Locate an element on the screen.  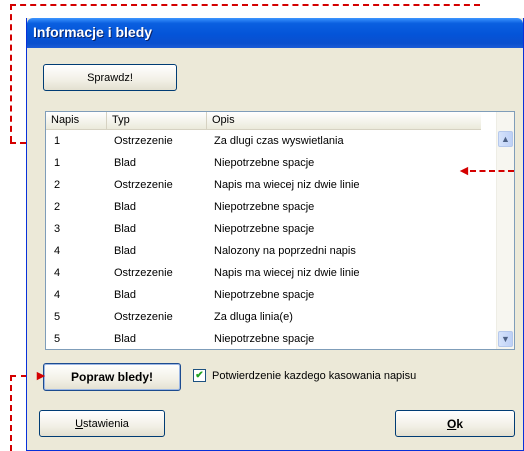
confirm-delete-checkbox: ✔ is located at coordinates (199, 375).